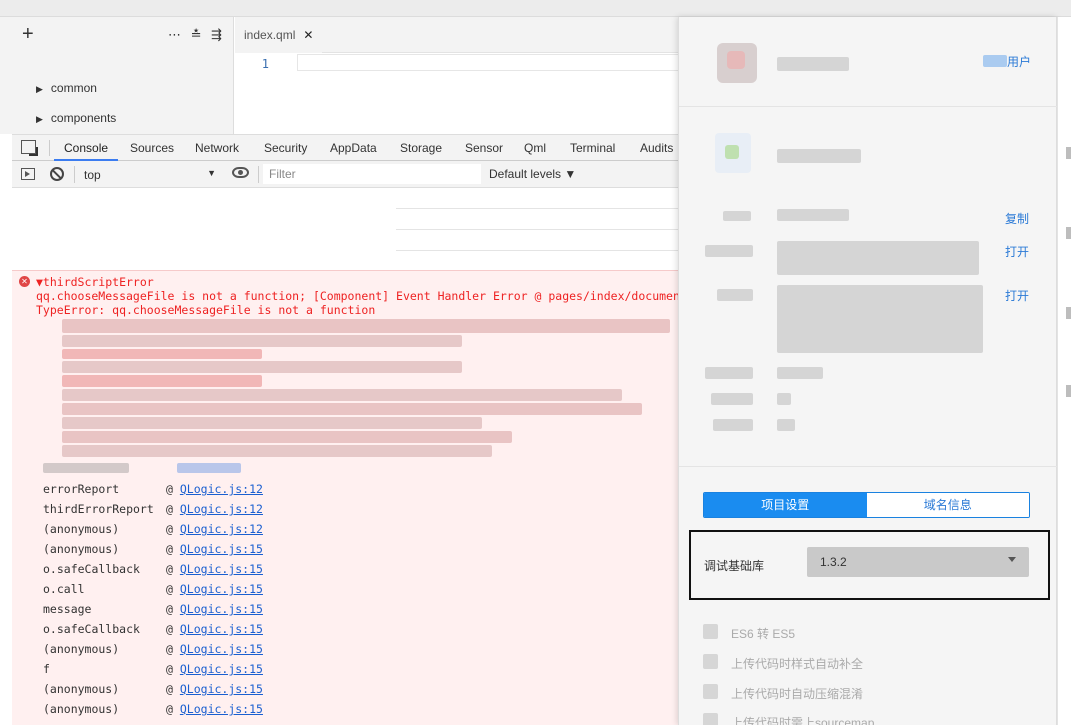 This screenshot has width=1071, height=725. What do you see at coordinates (217, 148) in the screenshot?
I see `tab-network: Network` at bounding box center [217, 148].